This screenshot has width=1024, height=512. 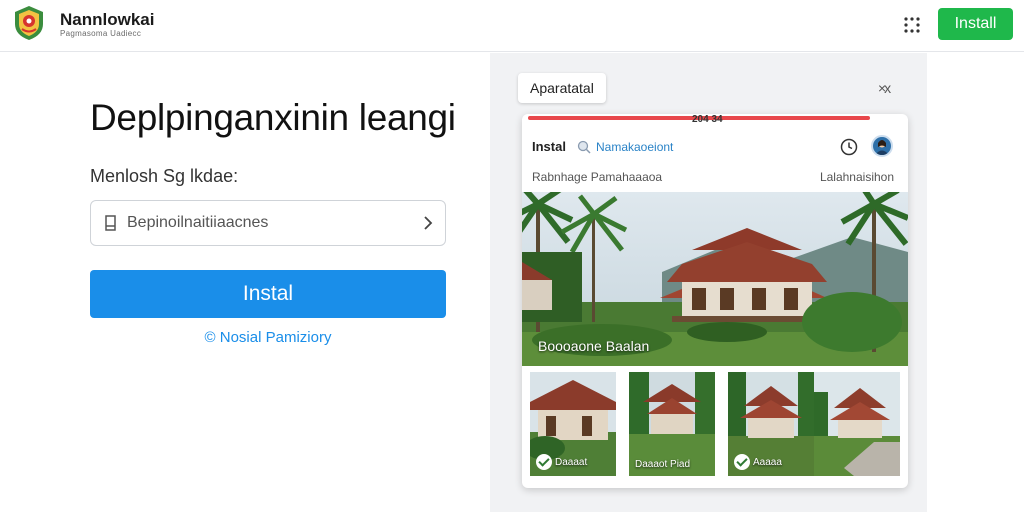 What do you see at coordinates (594, 346) in the screenshot?
I see `hero-caption: Boooaone Baalan` at bounding box center [594, 346].